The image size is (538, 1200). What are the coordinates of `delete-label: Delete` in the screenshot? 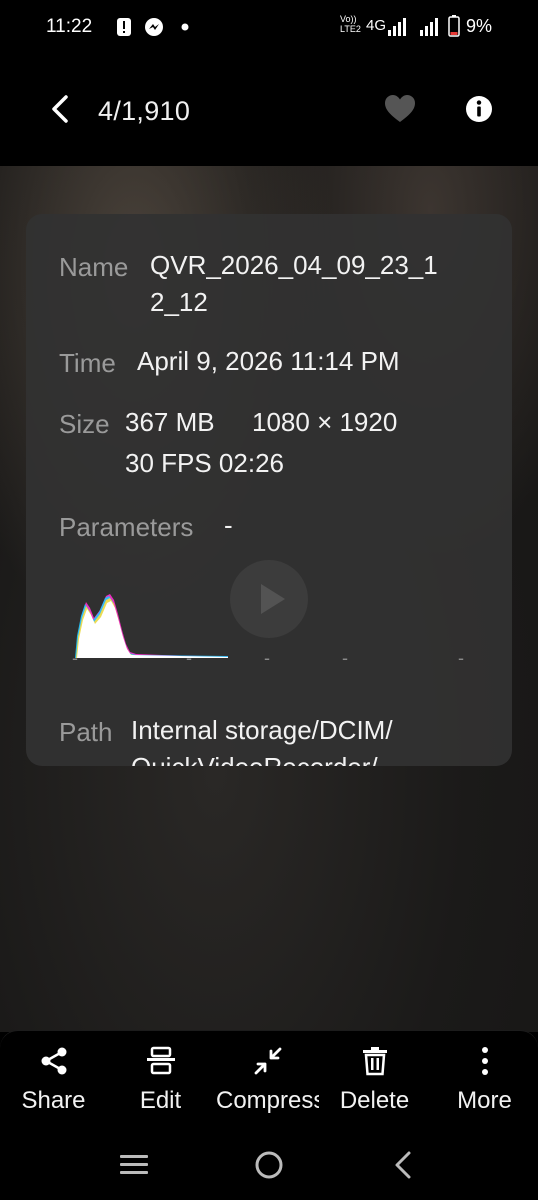 It's located at (374, 1100).